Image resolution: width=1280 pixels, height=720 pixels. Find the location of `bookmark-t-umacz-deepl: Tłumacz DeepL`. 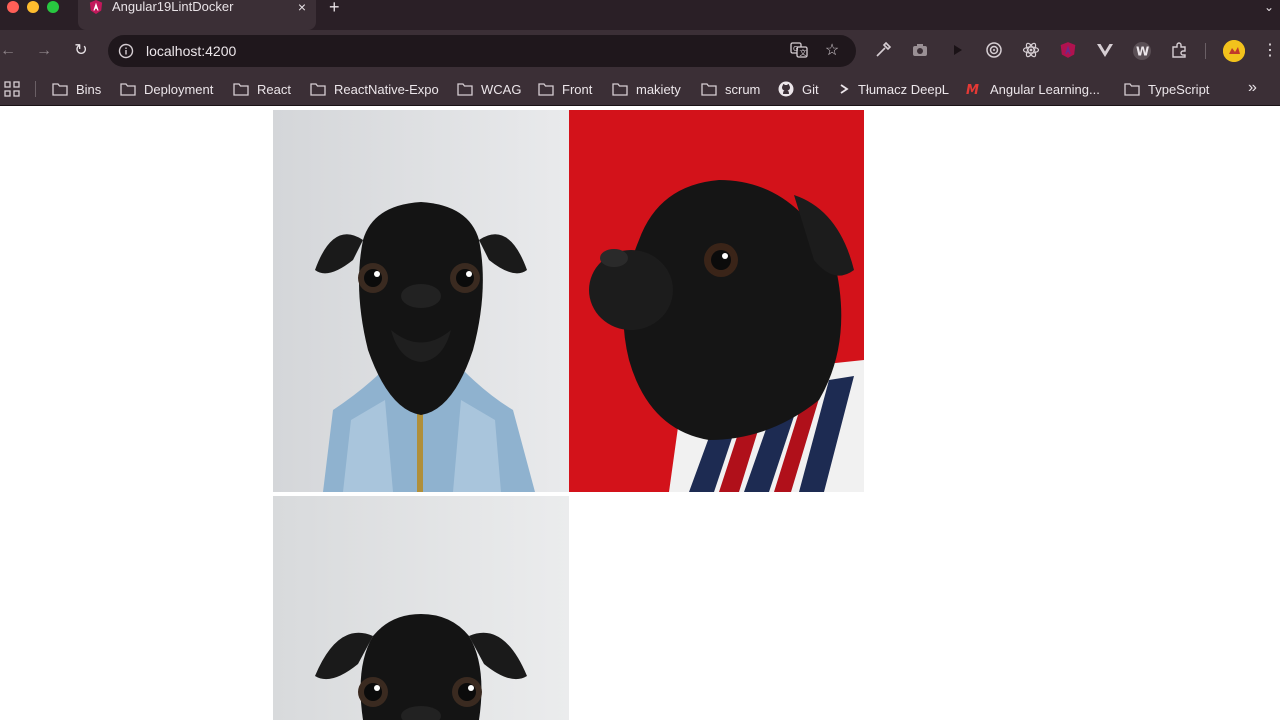

bookmark-t-umacz-deepl: Tłumacz DeepL is located at coordinates (893, 89).